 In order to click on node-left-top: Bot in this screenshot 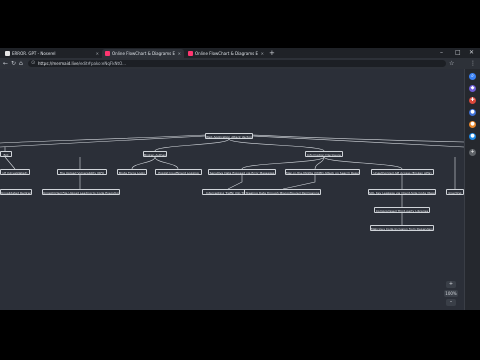, I will do `click(6, 154)`.